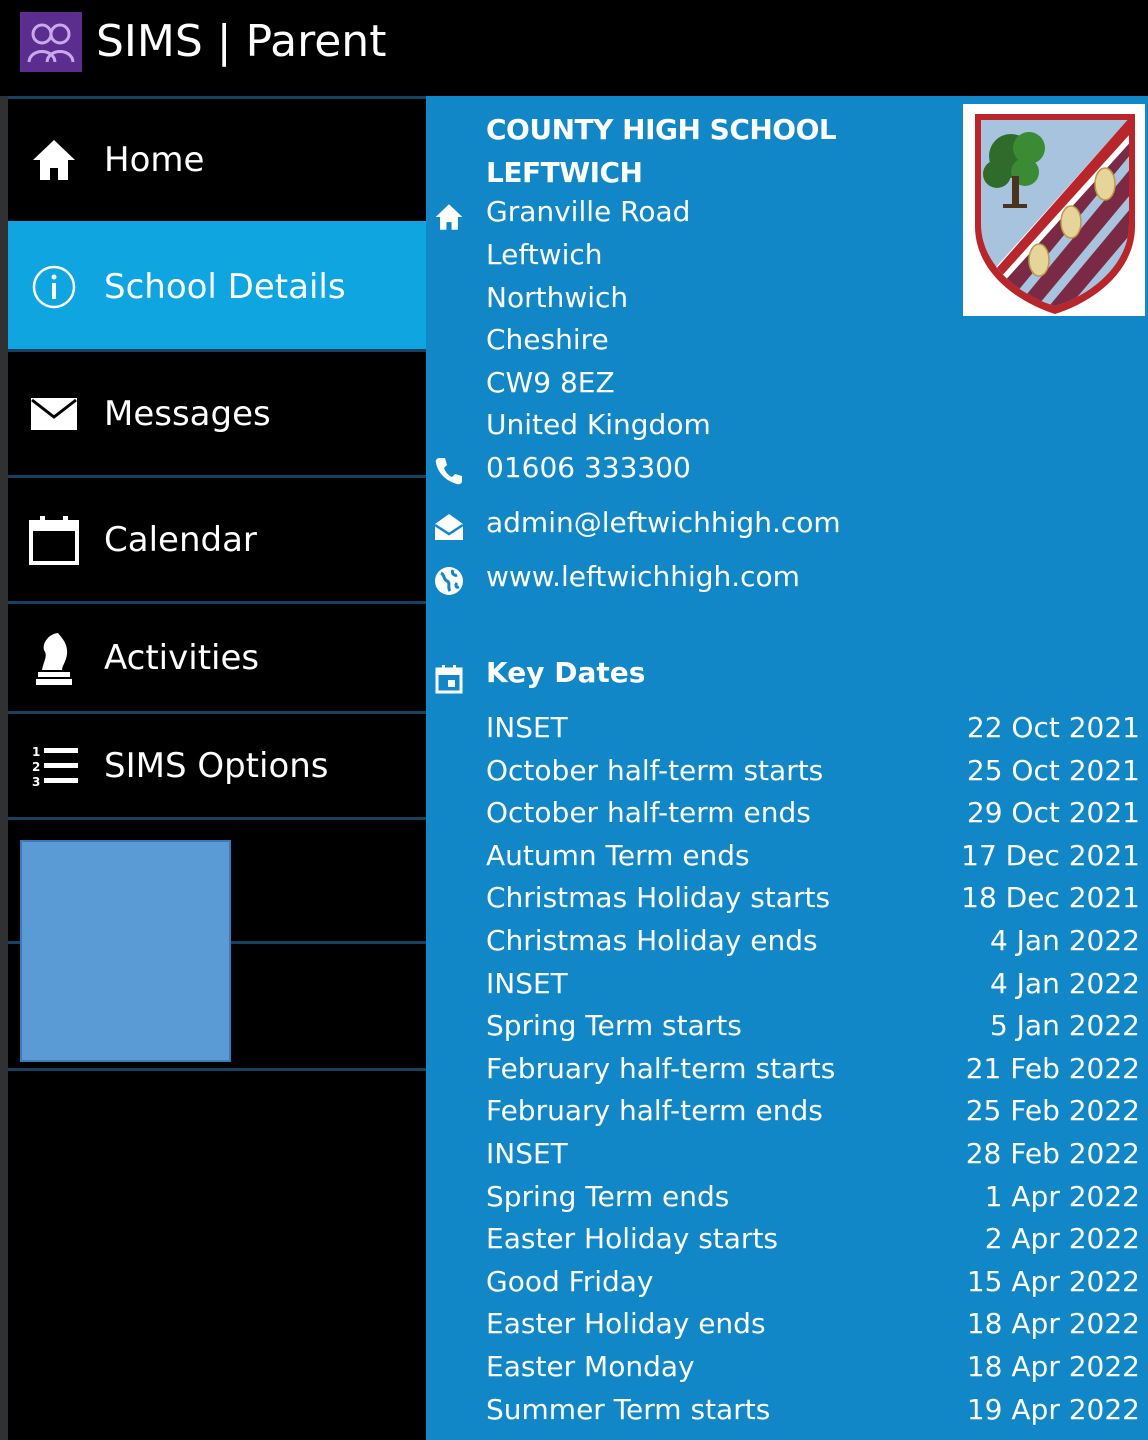 The height and width of the screenshot is (1440, 1148). Describe the element at coordinates (1053, 1281) in the screenshot. I see `key-date-value: 15 Apr 2022` at that location.